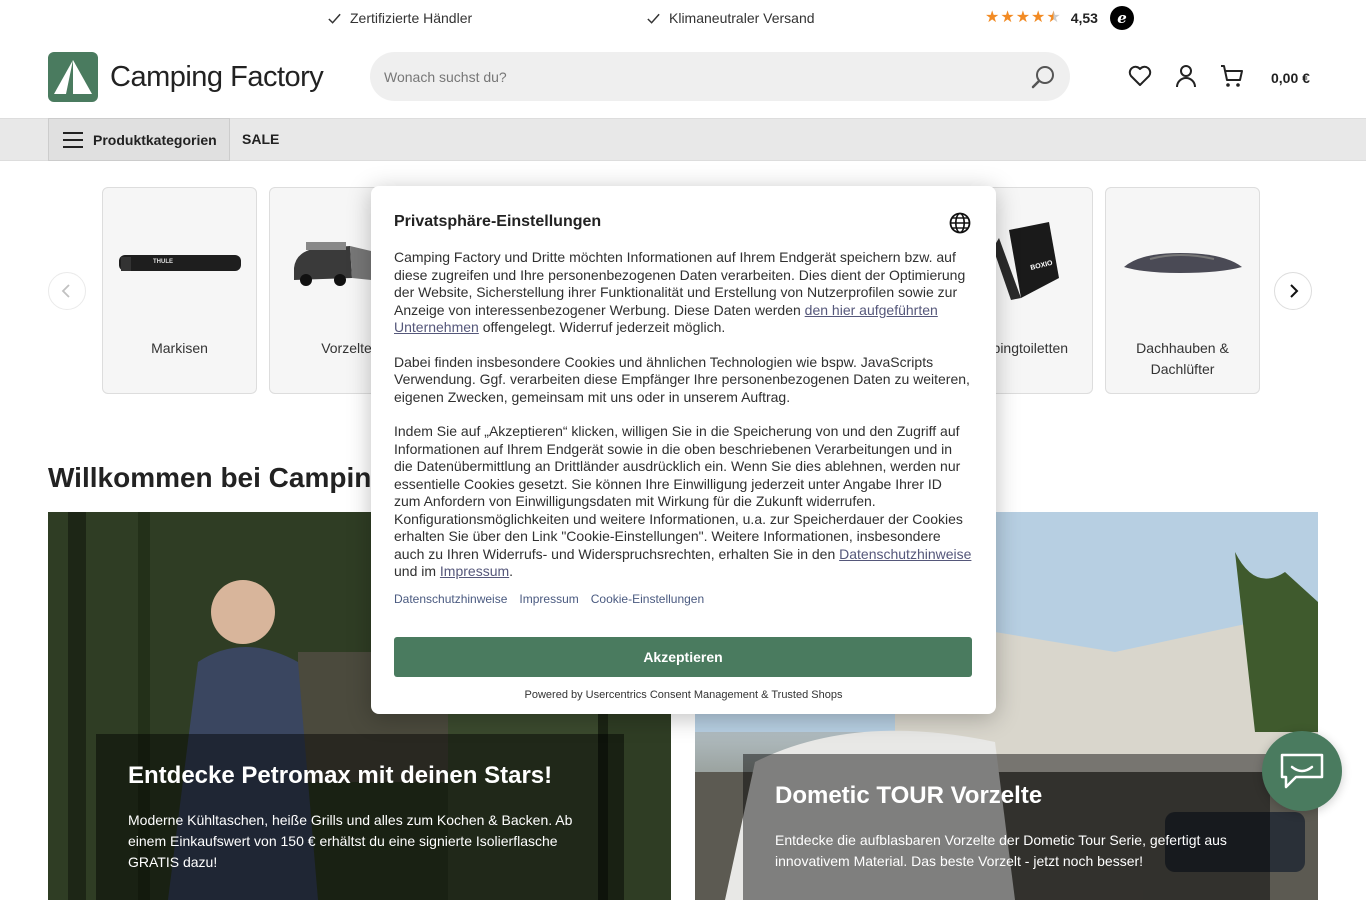 This screenshot has width=1366, height=900. Describe the element at coordinates (1182, 358) in the screenshot. I see `category-label: Dachhauben & Dachlüfter` at that location.